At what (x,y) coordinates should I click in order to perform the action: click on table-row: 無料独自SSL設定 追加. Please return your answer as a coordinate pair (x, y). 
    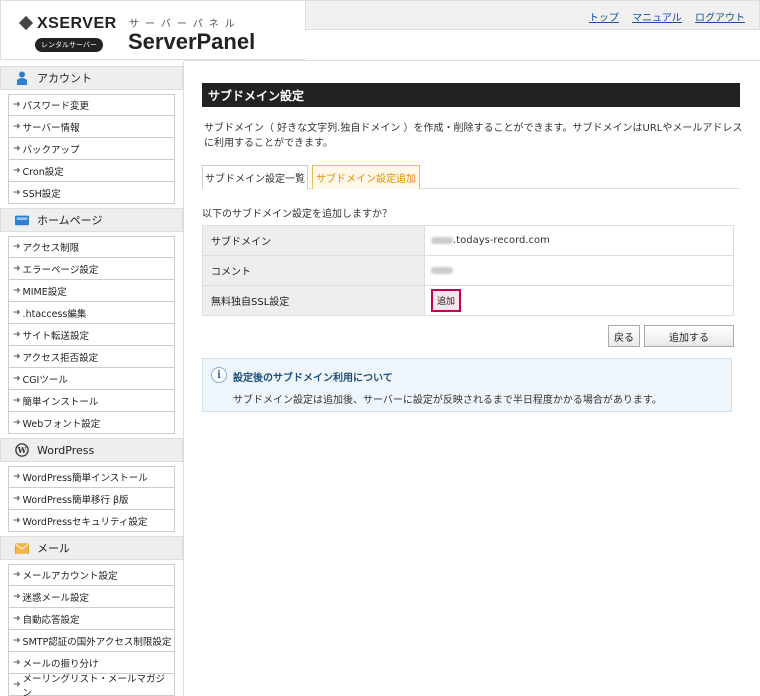
    Looking at the image, I should click on (468, 300).